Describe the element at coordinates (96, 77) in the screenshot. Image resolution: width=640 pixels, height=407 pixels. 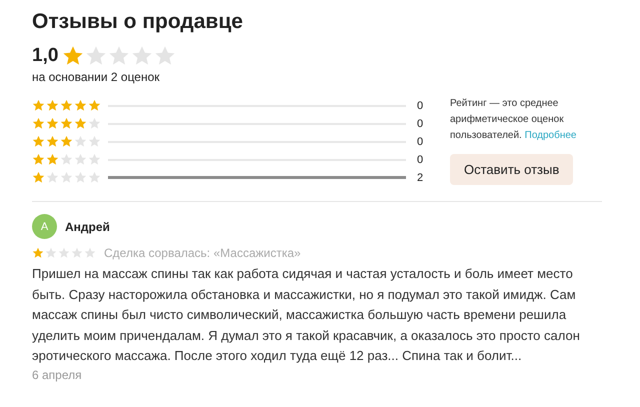
I see `rating-basis: на основании 2 оценок` at that location.